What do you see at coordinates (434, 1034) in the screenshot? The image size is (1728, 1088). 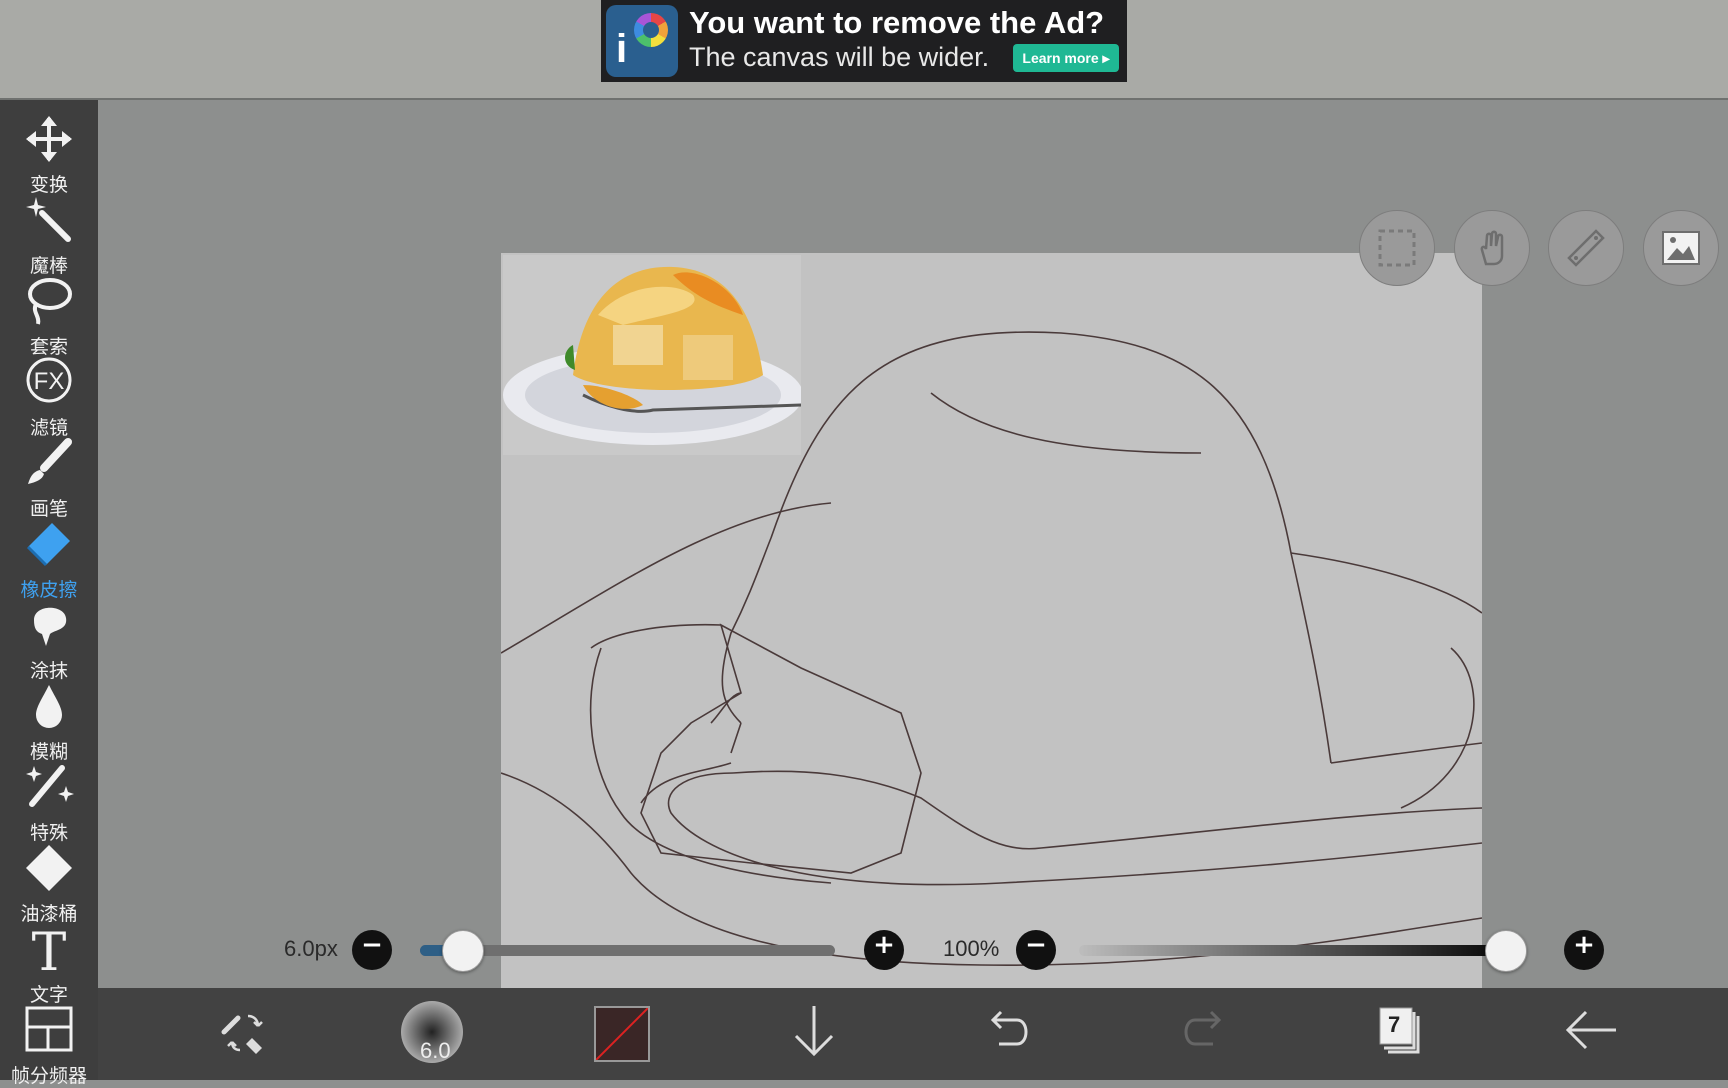 I see `brush-size-preview-button: 6.0` at bounding box center [434, 1034].